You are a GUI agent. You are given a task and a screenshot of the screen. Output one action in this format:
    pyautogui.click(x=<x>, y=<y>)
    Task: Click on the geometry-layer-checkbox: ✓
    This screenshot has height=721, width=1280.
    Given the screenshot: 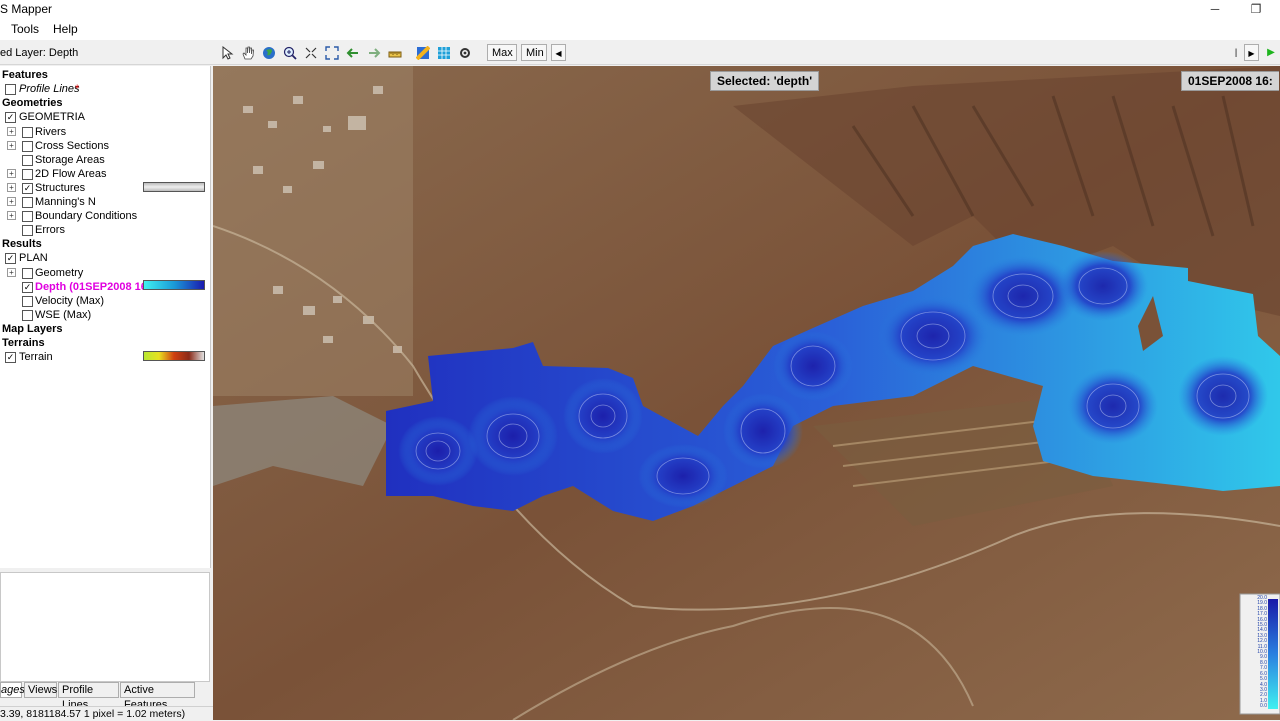 What is the action you would take?
    pyautogui.click(x=27, y=188)
    